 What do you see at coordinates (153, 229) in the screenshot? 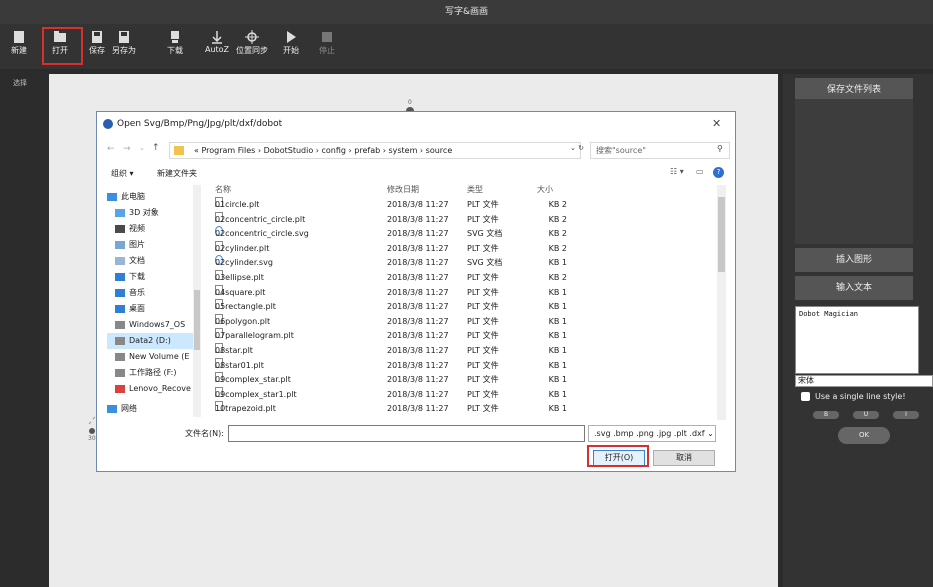
I see `tree-item: 视频` at bounding box center [153, 229].